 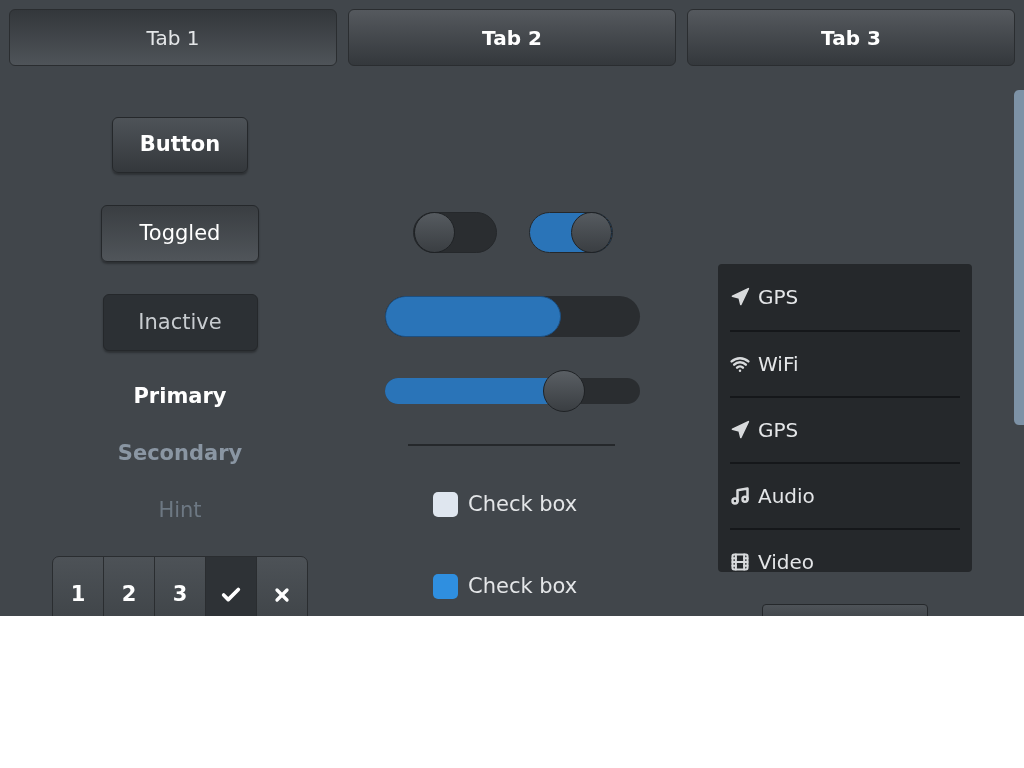 What do you see at coordinates (180, 233) in the screenshot?
I see `push-button: Toggled` at bounding box center [180, 233].